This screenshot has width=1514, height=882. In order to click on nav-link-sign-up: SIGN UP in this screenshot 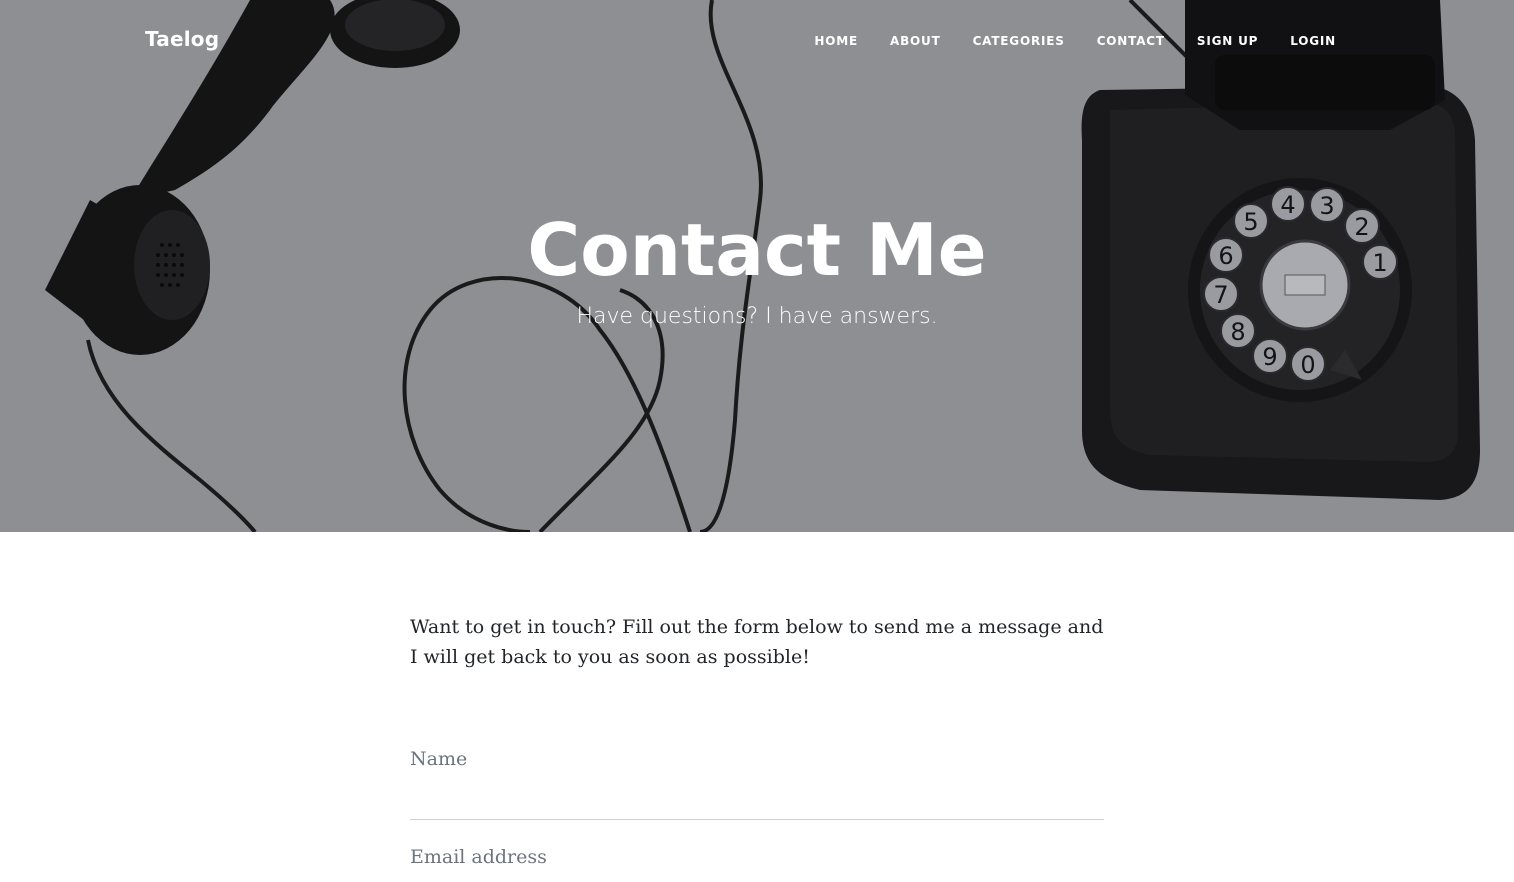, I will do `click(1227, 41)`.